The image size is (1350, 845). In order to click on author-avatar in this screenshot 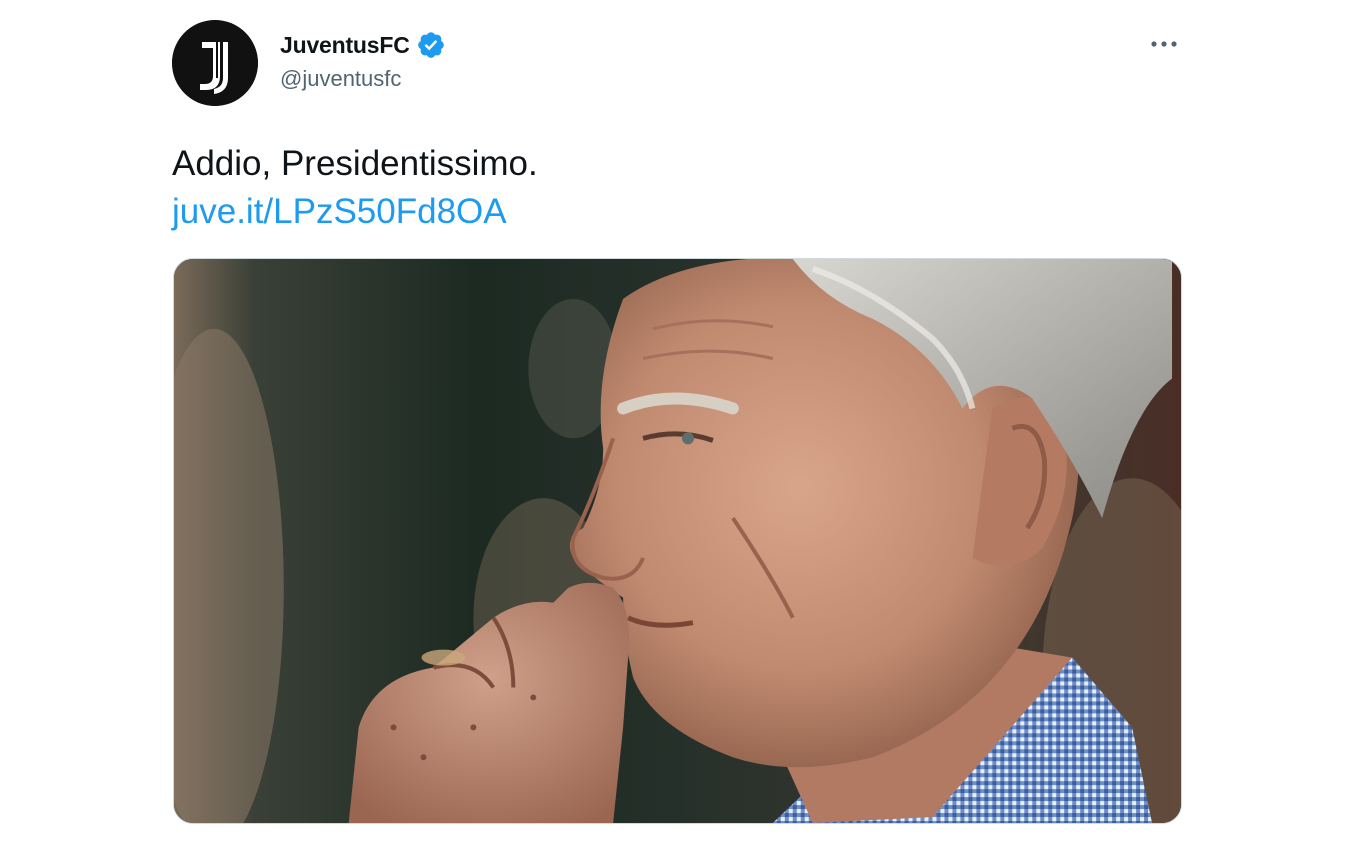, I will do `click(215, 63)`.